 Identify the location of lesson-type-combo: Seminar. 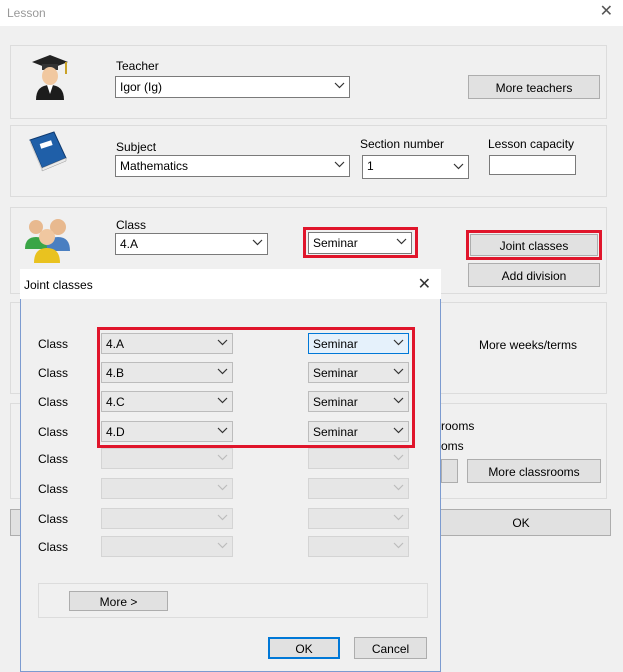
(360, 243).